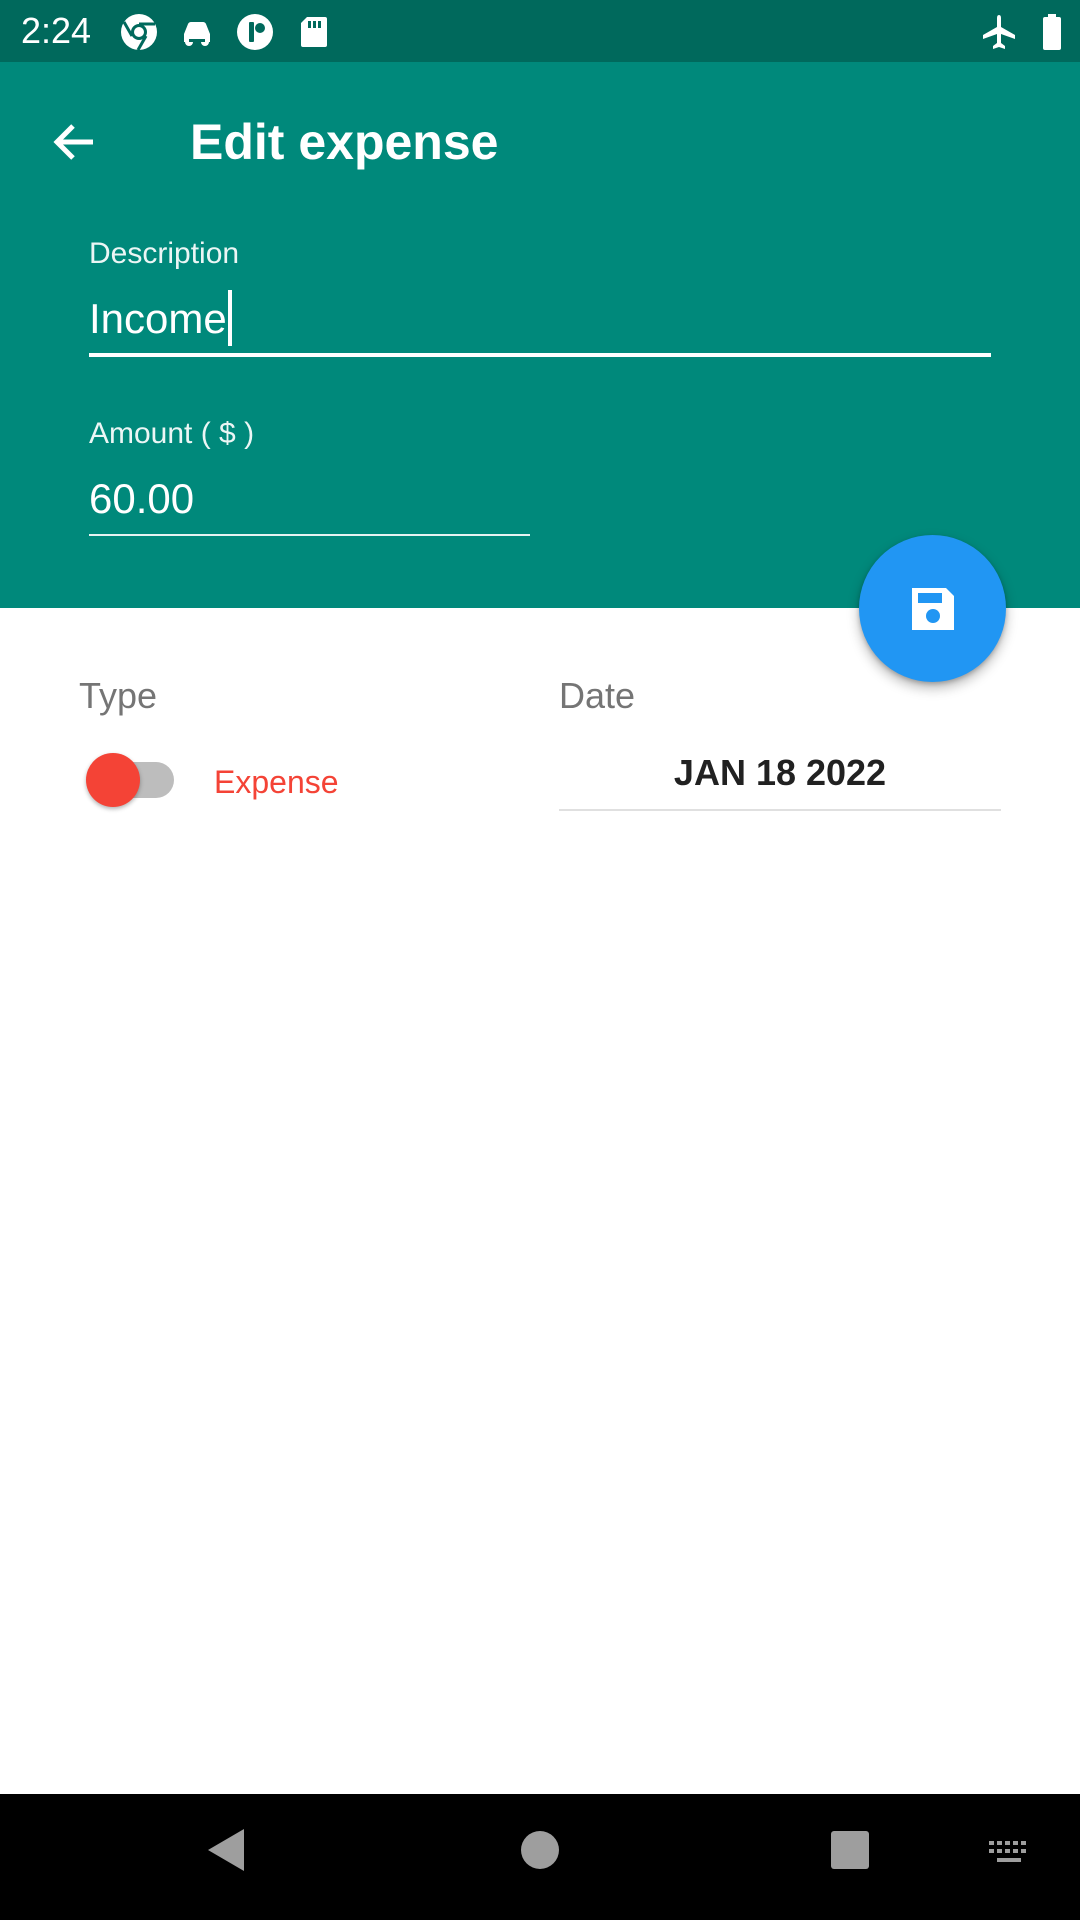  I want to click on description-field: Income, so click(540, 321).